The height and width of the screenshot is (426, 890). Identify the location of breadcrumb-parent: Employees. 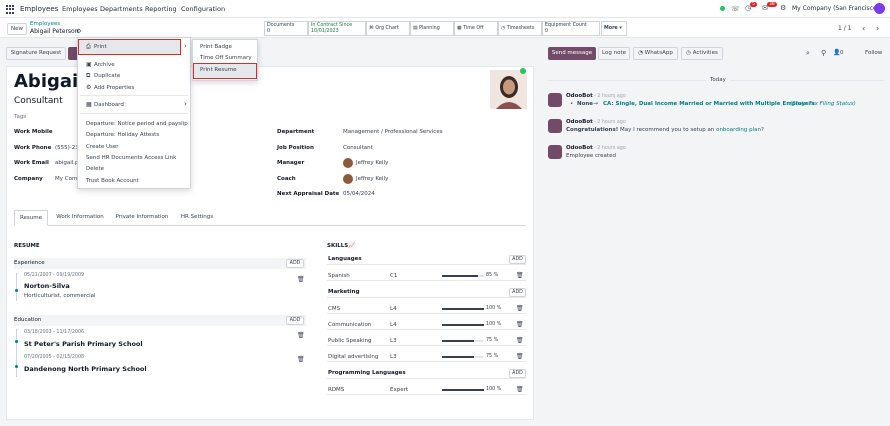
(45, 24).